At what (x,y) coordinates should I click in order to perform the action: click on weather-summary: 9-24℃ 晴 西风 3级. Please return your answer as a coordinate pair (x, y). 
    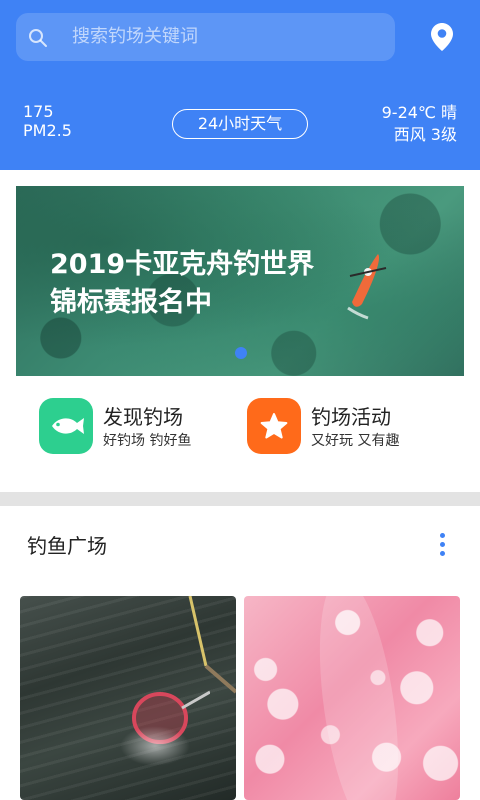
    Looking at the image, I should click on (419, 124).